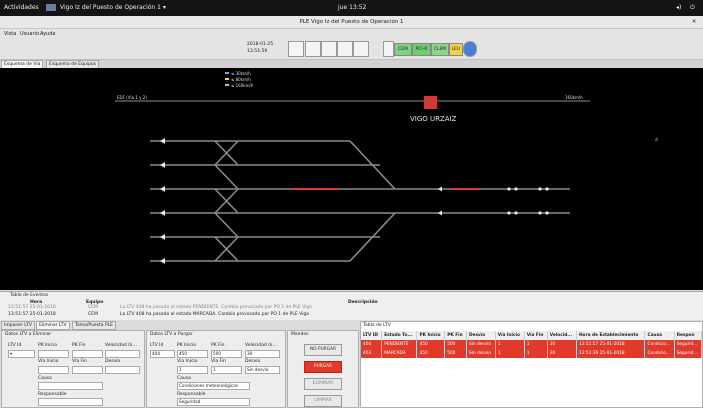 The image size is (703, 408). I want to click on col-causa: Causa, so click(659, 335).